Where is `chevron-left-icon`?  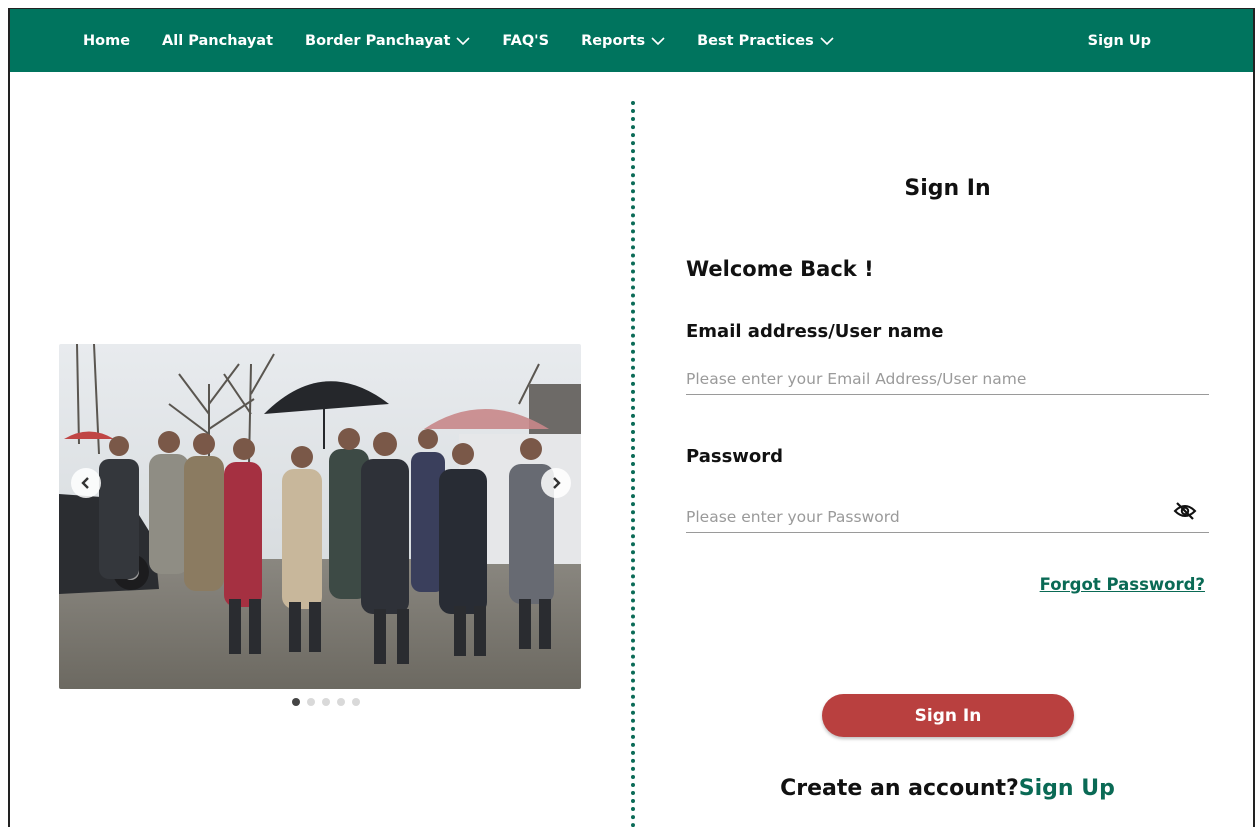
chevron-left-icon is located at coordinates (85, 483).